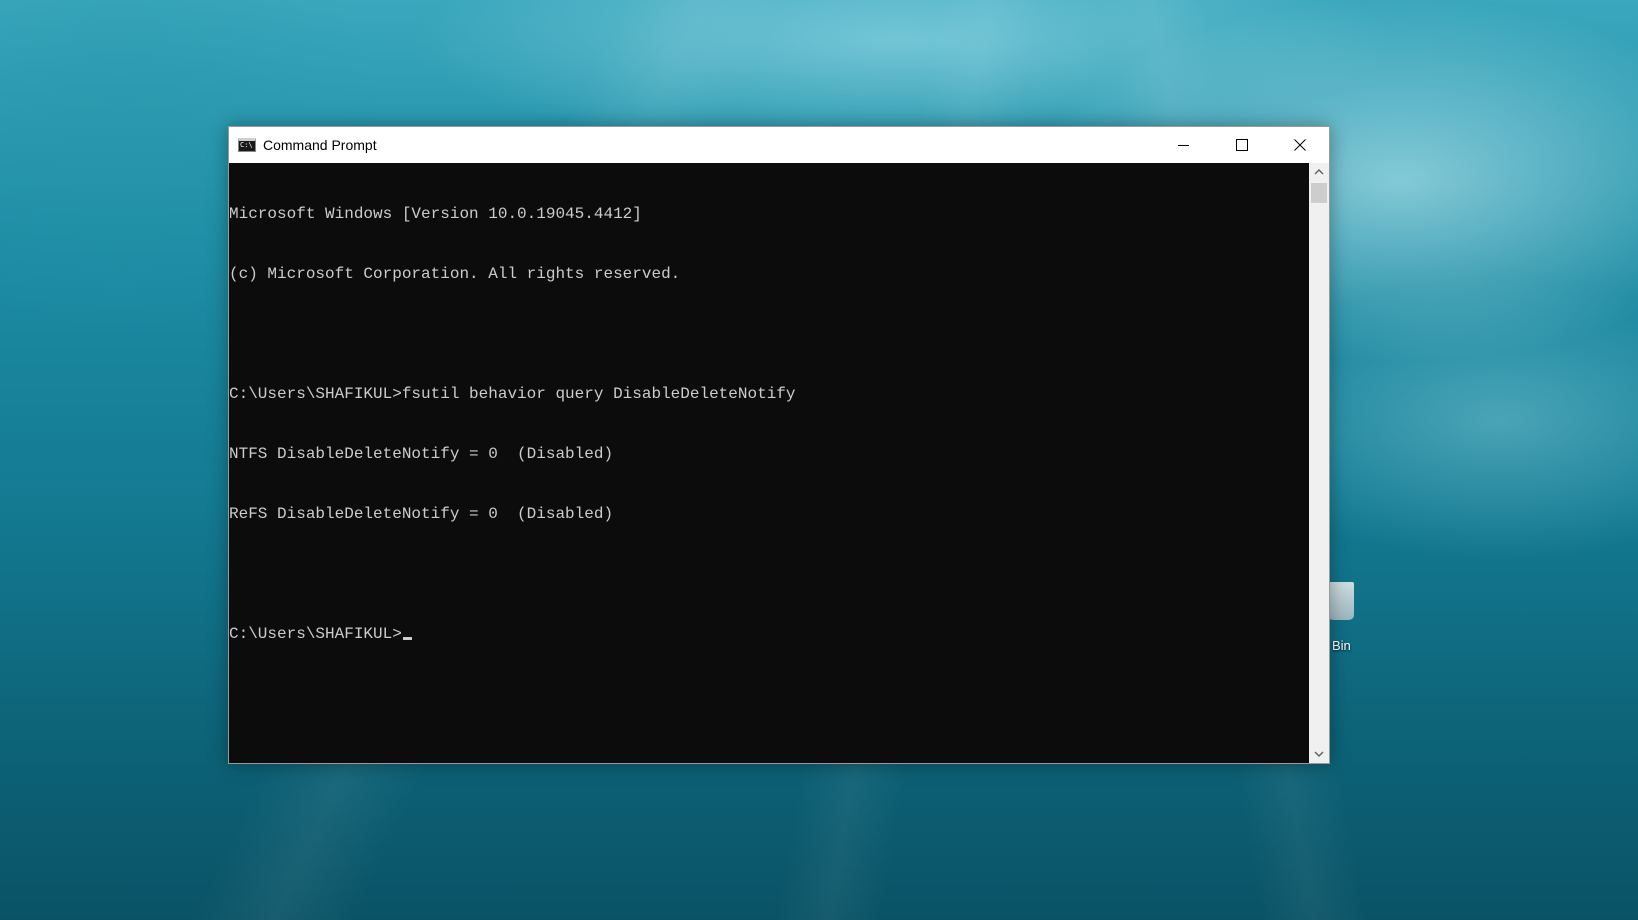 Image resolution: width=1638 pixels, height=920 pixels. Describe the element at coordinates (779, 145) in the screenshot. I see `title-bar: Command Prompt` at that location.